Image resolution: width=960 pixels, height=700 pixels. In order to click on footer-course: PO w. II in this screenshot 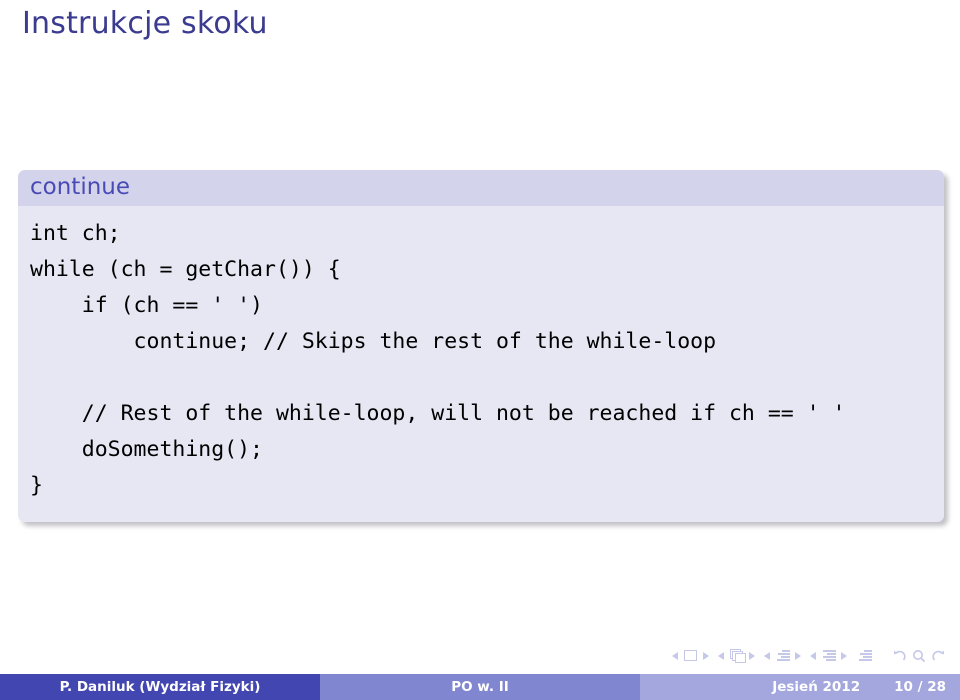, I will do `click(480, 687)`.